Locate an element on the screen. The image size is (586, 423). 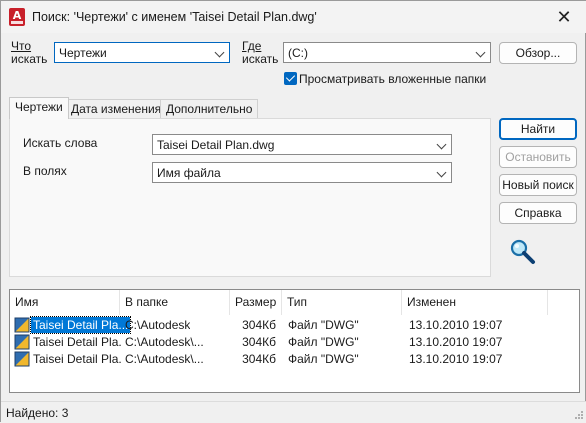
stop-button: Остановить is located at coordinates (538, 157).